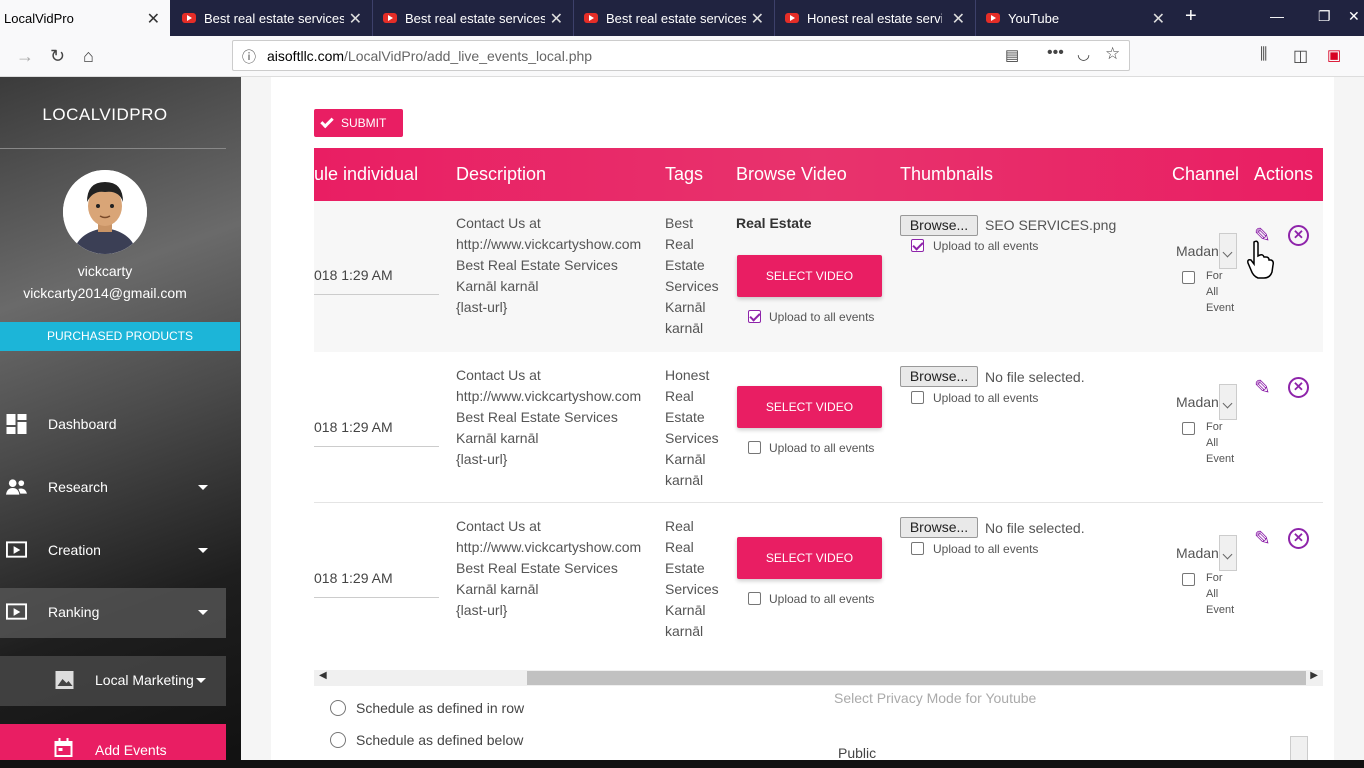 This screenshot has height=768, width=1364. I want to click on sidebar-item-research: Research, so click(113, 488).